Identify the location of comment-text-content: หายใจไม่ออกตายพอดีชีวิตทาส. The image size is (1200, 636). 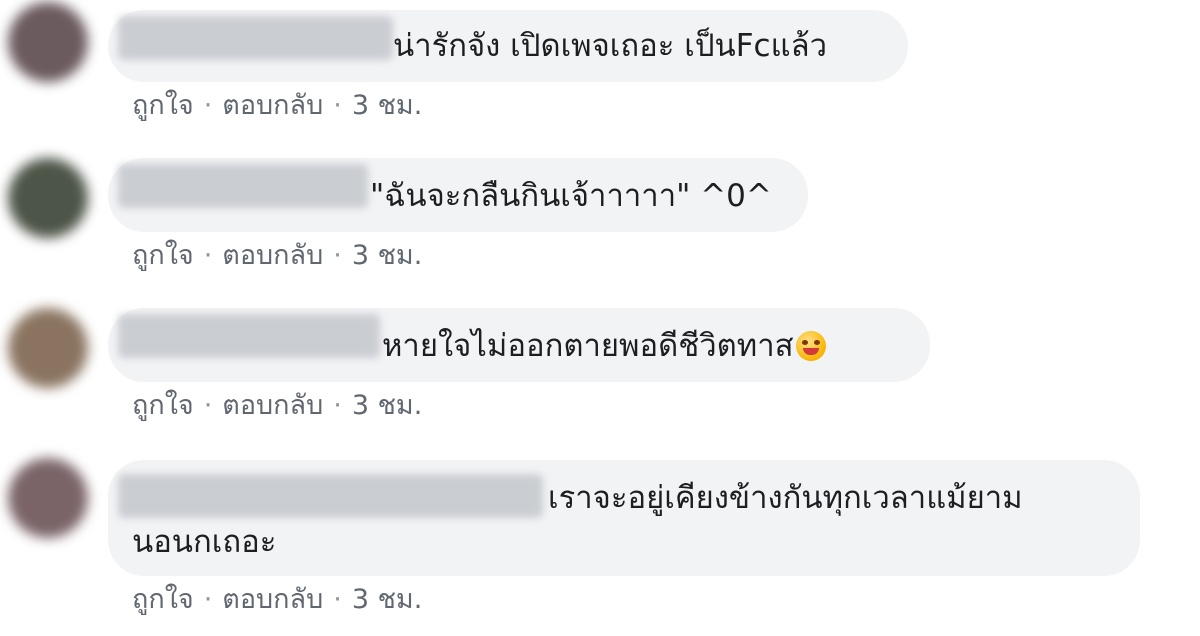
(588, 346).